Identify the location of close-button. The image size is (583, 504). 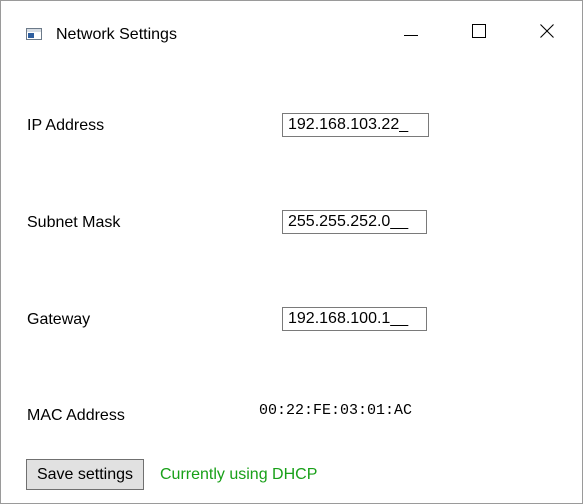
(547, 33).